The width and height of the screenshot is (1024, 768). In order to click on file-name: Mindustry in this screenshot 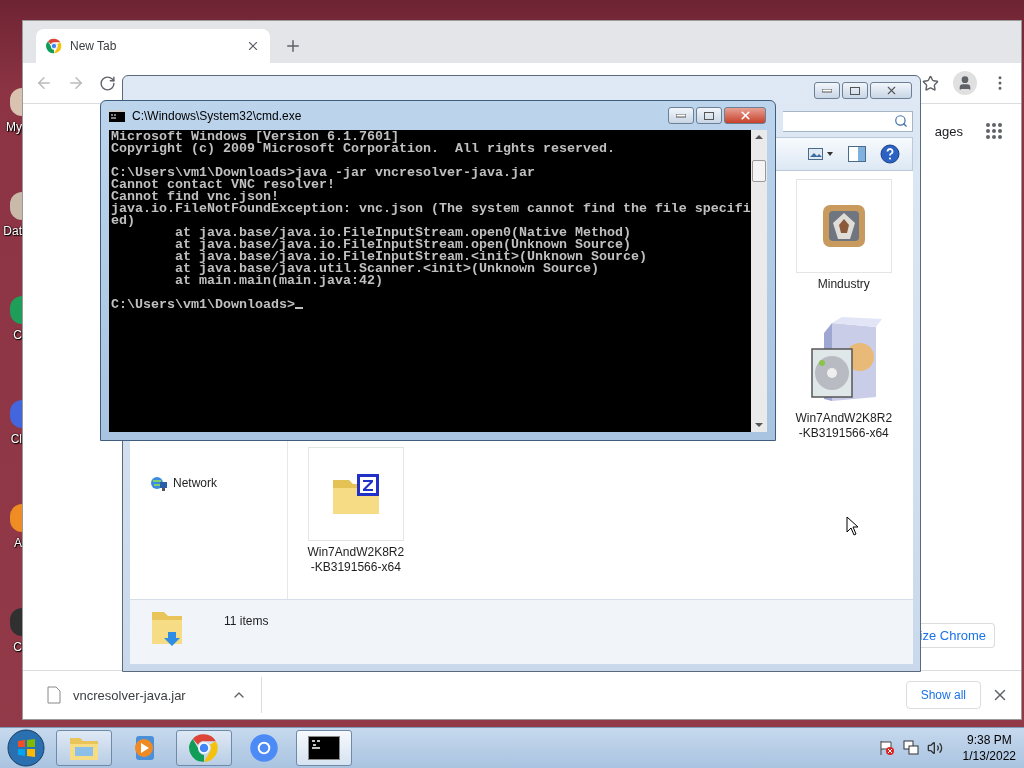, I will do `click(843, 284)`.